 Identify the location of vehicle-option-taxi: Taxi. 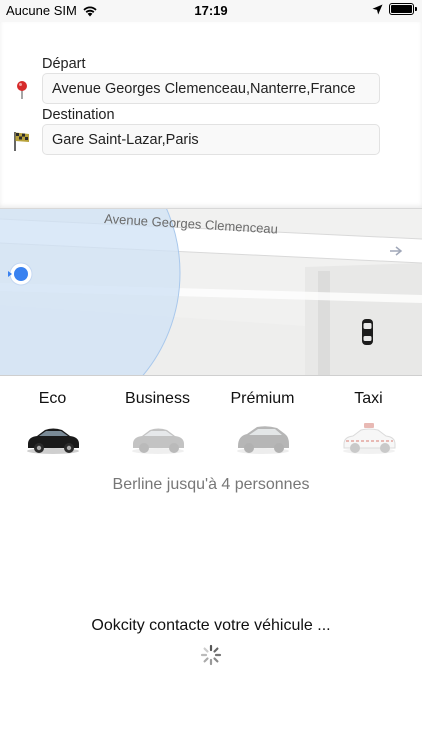
(368, 416).